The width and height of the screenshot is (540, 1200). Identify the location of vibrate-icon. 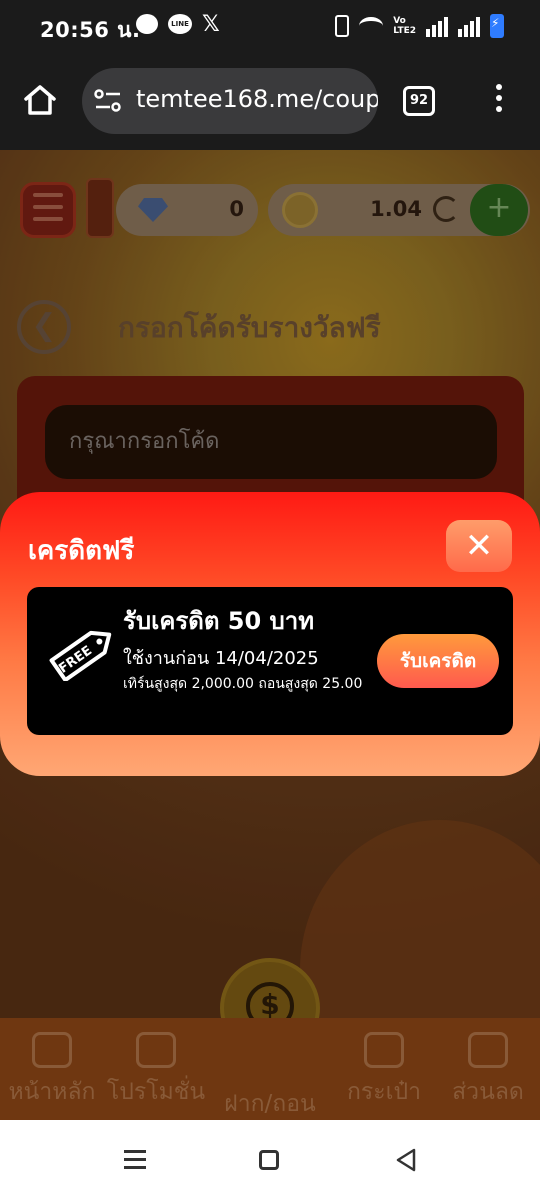
(342, 26).